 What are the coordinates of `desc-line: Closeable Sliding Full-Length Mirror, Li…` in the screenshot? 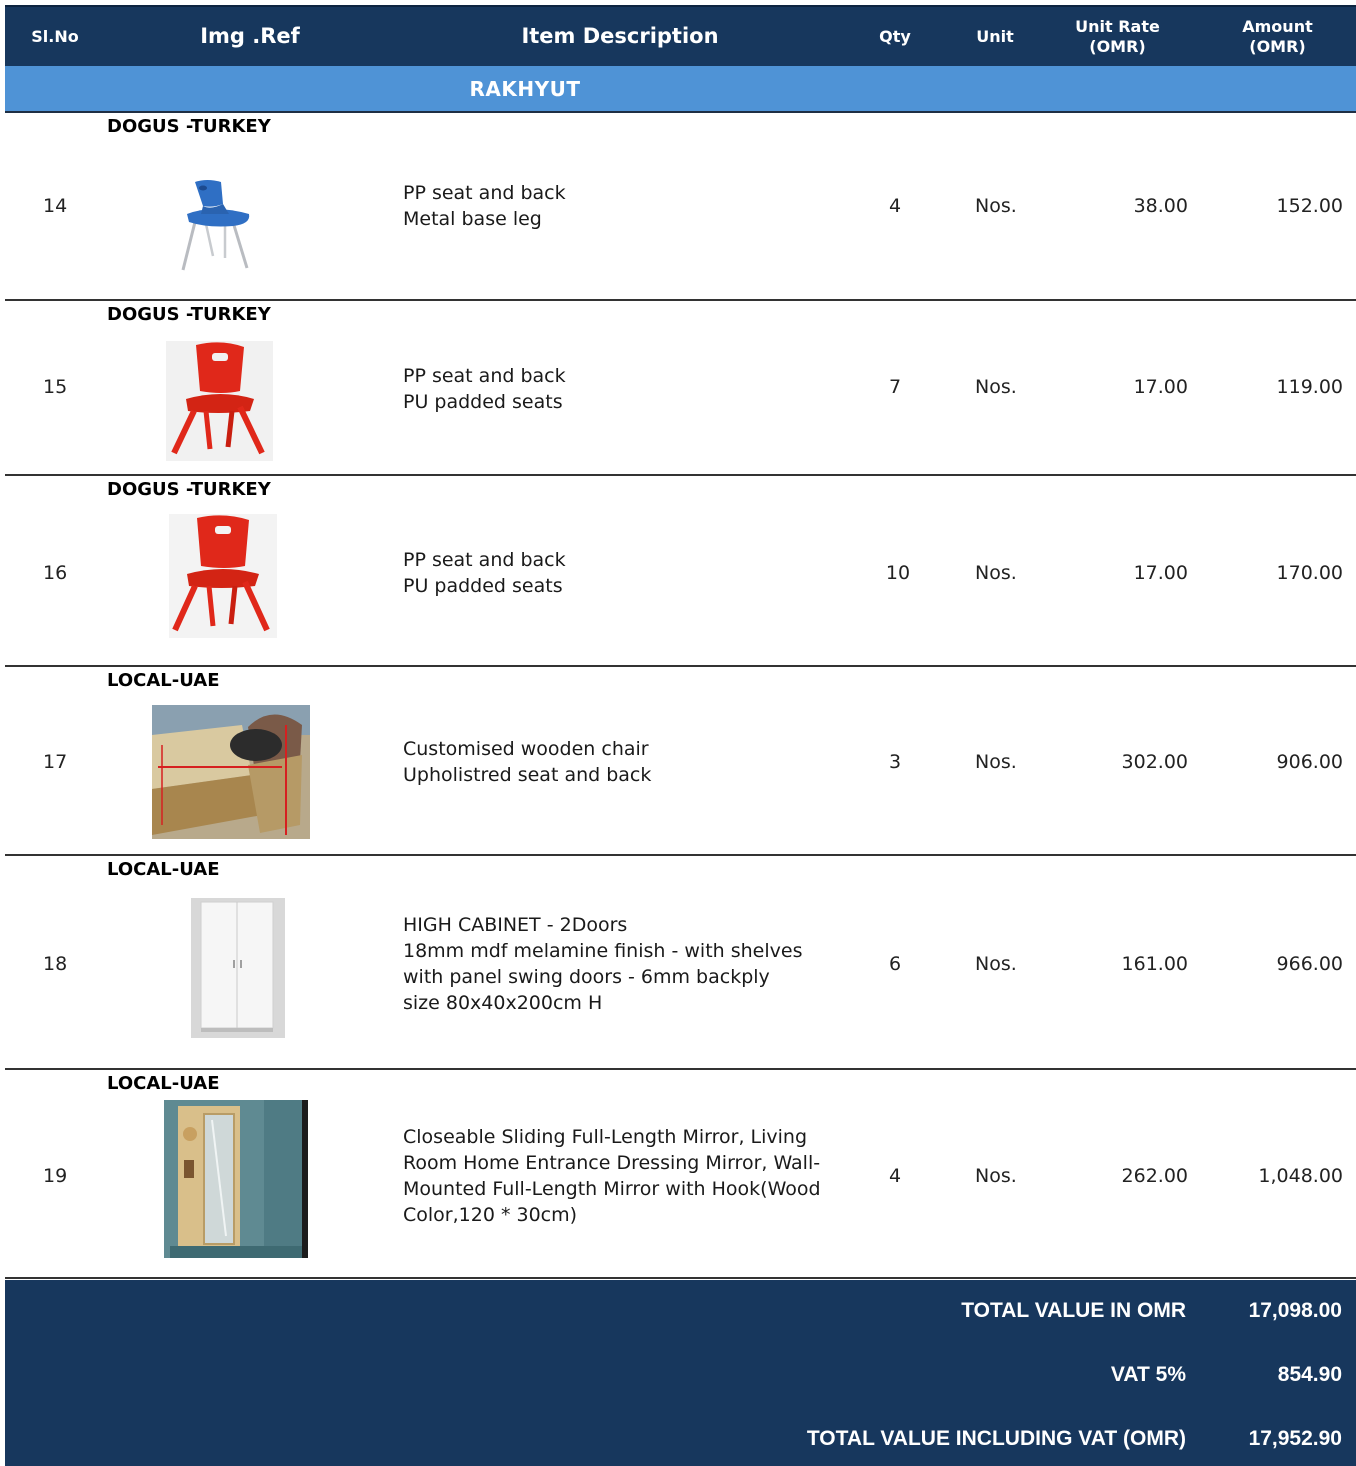 It's located at (605, 1137).